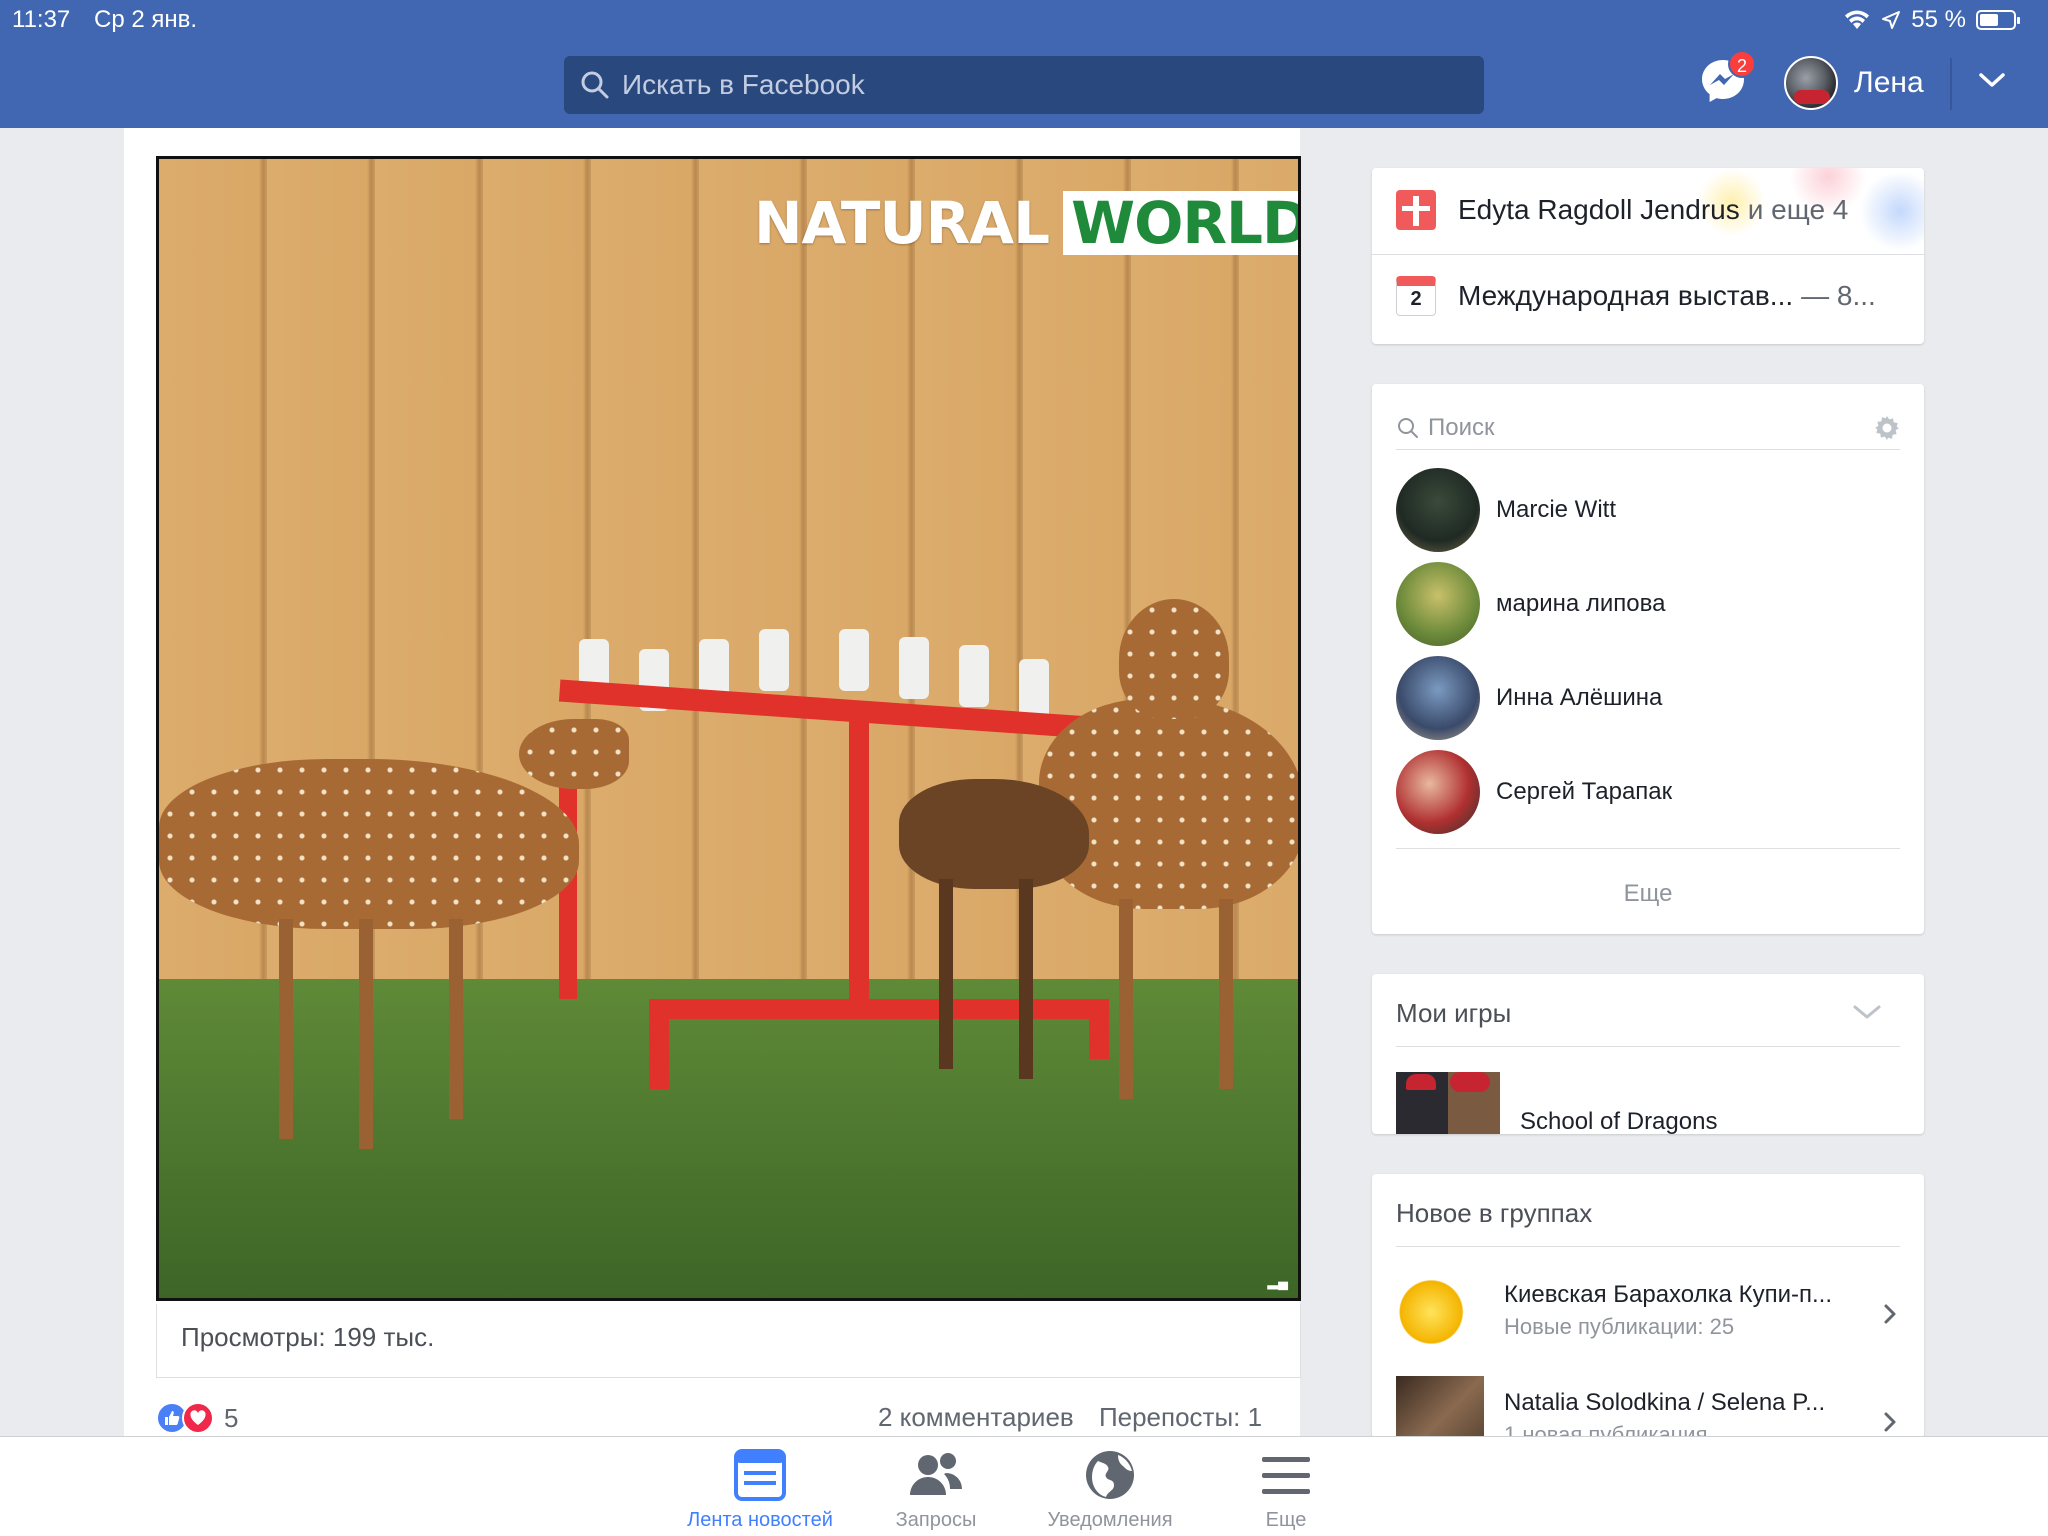 The height and width of the screenshot is (1536, 2048). I want to click on tab-label: Лента новостей, so click(760, 1520).